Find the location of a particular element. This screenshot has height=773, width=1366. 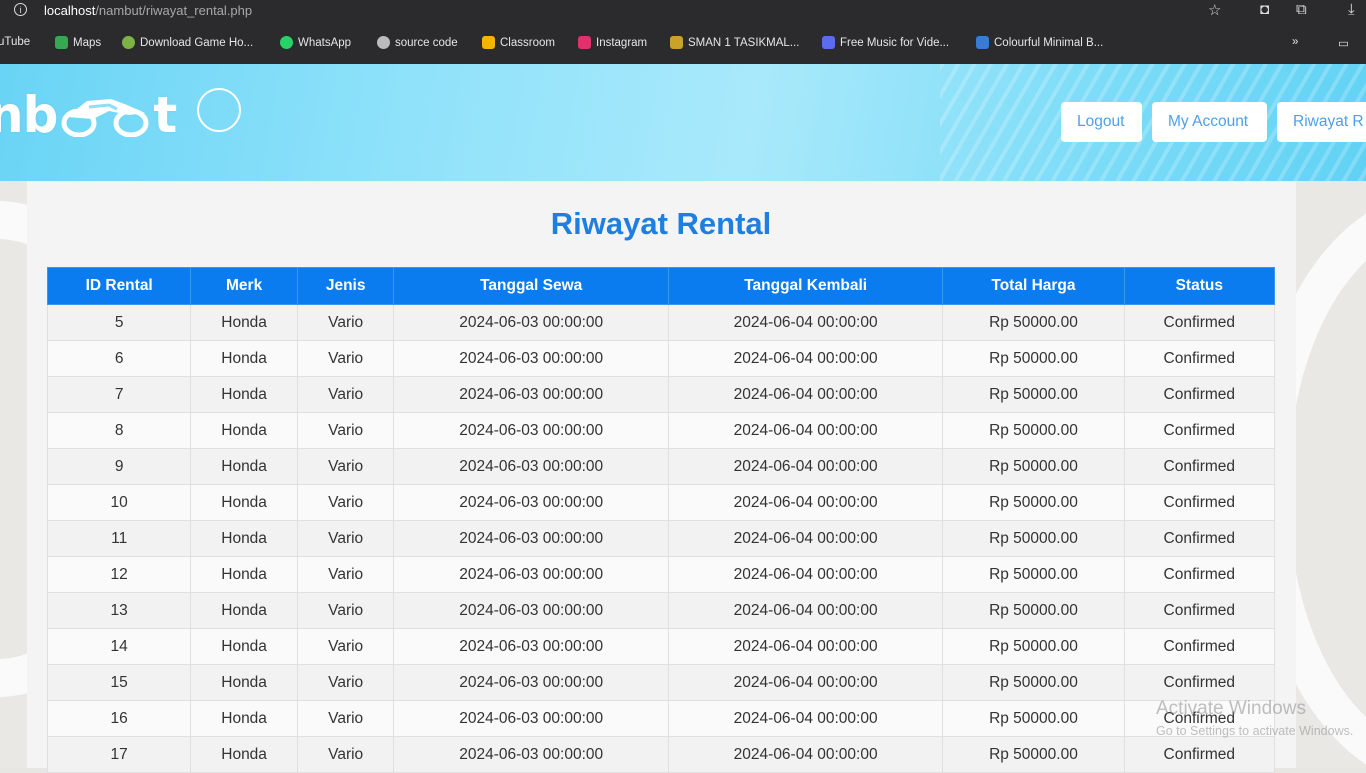

classroom-icon is located at coordinates (488, 42).